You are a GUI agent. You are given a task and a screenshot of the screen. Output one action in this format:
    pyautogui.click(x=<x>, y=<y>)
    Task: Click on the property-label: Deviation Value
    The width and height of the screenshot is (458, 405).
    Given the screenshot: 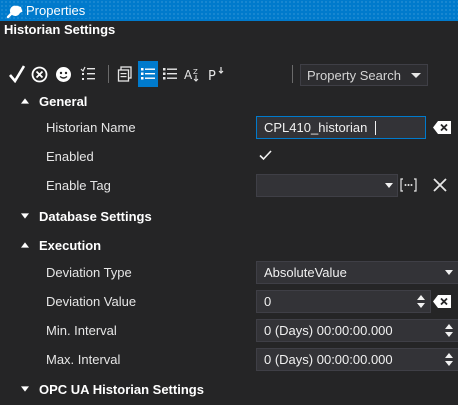 What is the action you would take?
    pyautogui.click(x=91, y=301)
    